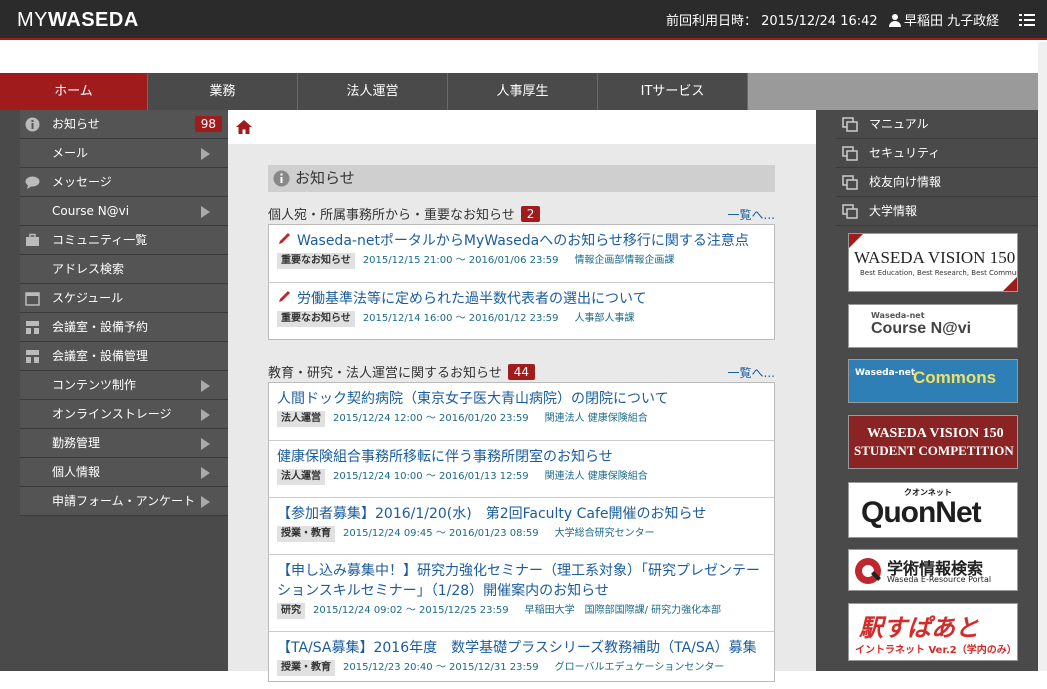 The height and width of the screenshot is (689, 1047). Describe the element at coordinates (124, 501) in the screenshot. I see `sidebar-item-forms-surveys: 申請フォーム・アンケート` at that location.